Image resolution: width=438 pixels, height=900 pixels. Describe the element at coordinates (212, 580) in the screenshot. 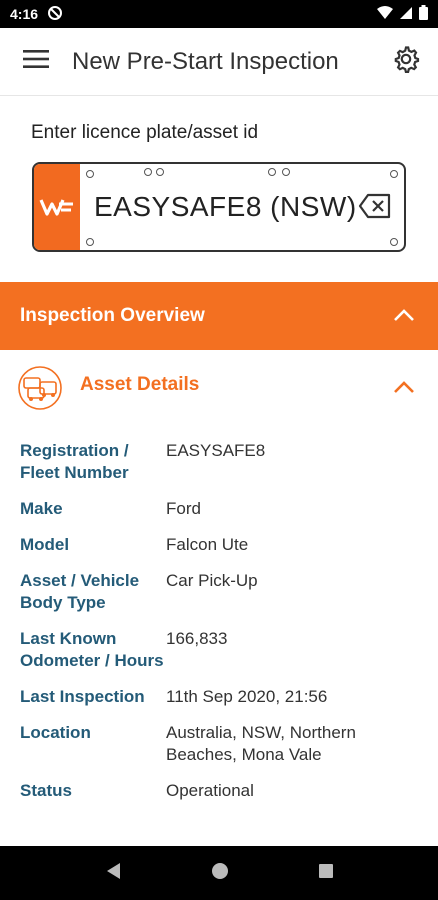

I see `detail-value: Car Pick-Up` at that location.